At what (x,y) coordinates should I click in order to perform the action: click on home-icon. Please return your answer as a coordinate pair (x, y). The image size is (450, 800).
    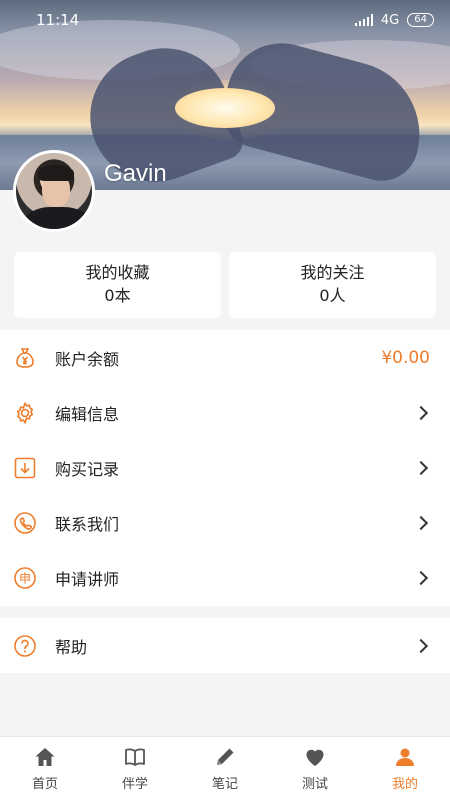
    Looking at the image, I should click on (45, 757).